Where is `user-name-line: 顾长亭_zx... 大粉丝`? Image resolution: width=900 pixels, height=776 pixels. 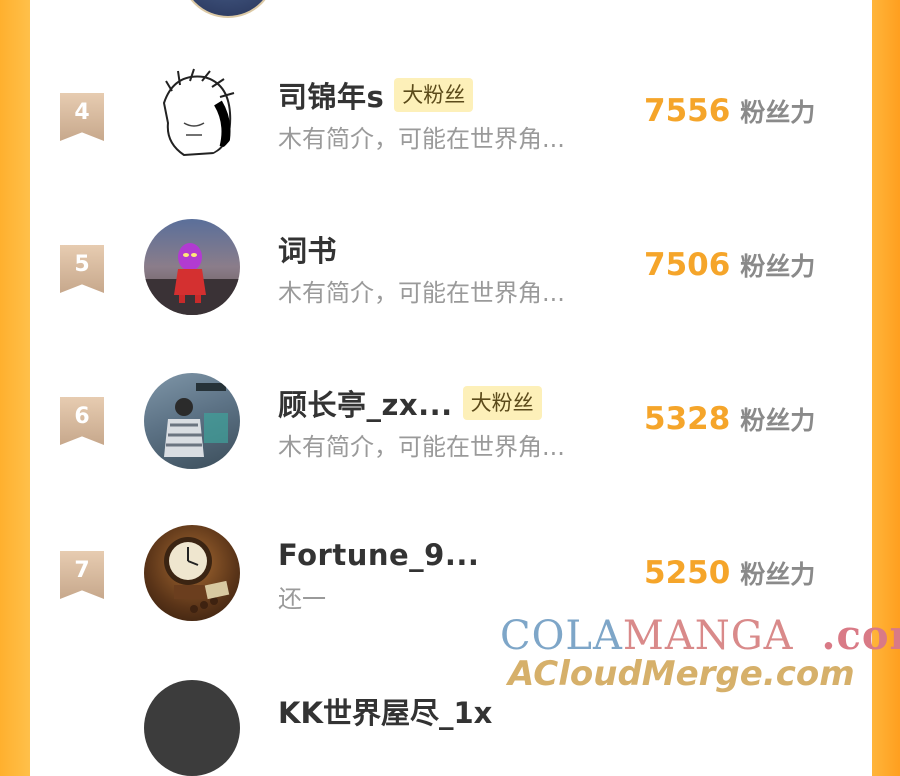
user-name-line: 顾长亭_zx... 大粉丝 is located at coordinates (410, 403).